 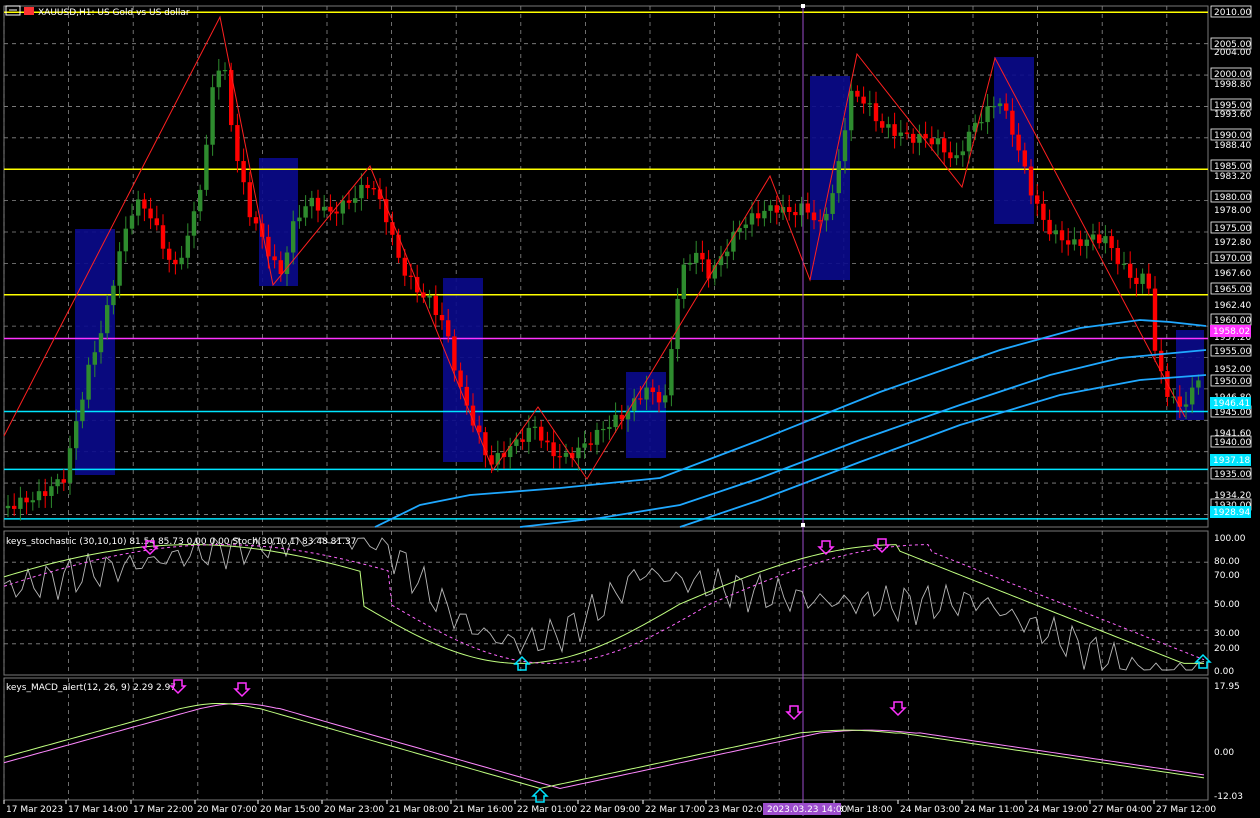 What do you see at coordinates (1232, 75) in the screenshot?
I see `price-label: 2000.00` at bounding box center [1232, 75].